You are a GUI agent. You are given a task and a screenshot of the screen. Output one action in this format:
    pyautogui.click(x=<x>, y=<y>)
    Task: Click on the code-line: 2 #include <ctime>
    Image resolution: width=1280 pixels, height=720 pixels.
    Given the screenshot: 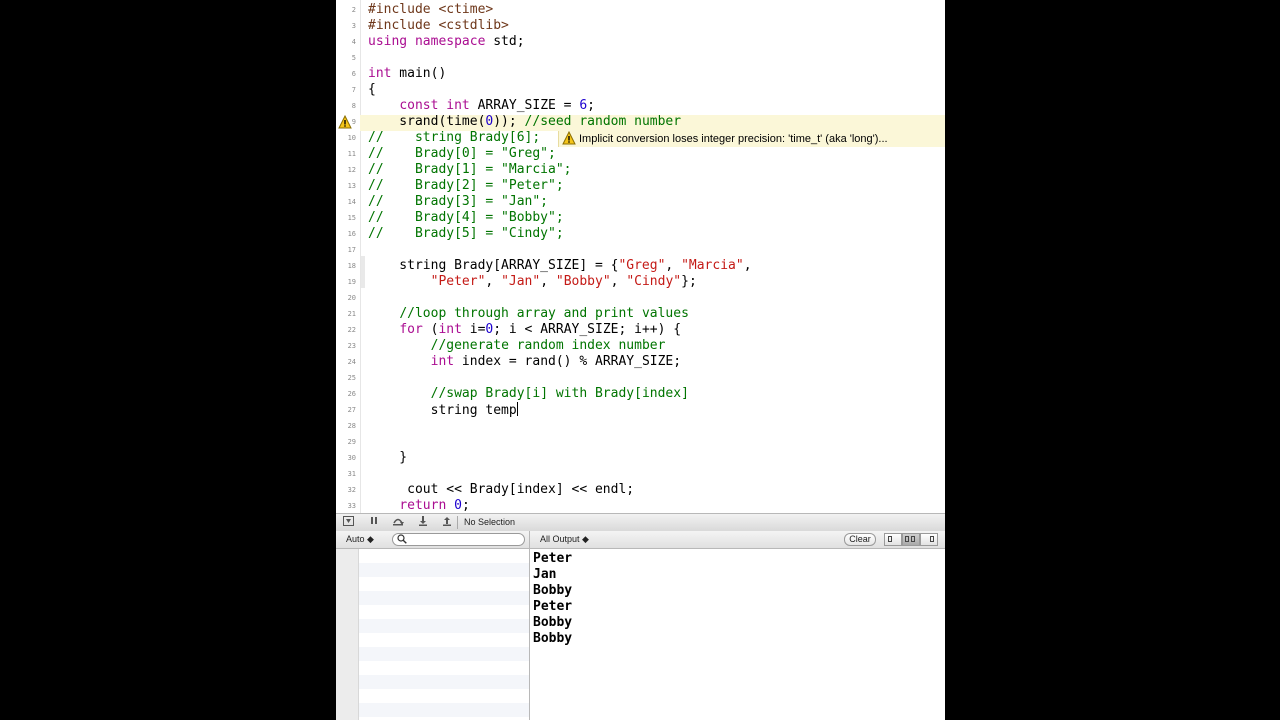 What is the action you would take?
    pyautogui.click(x=640, y=10)
    